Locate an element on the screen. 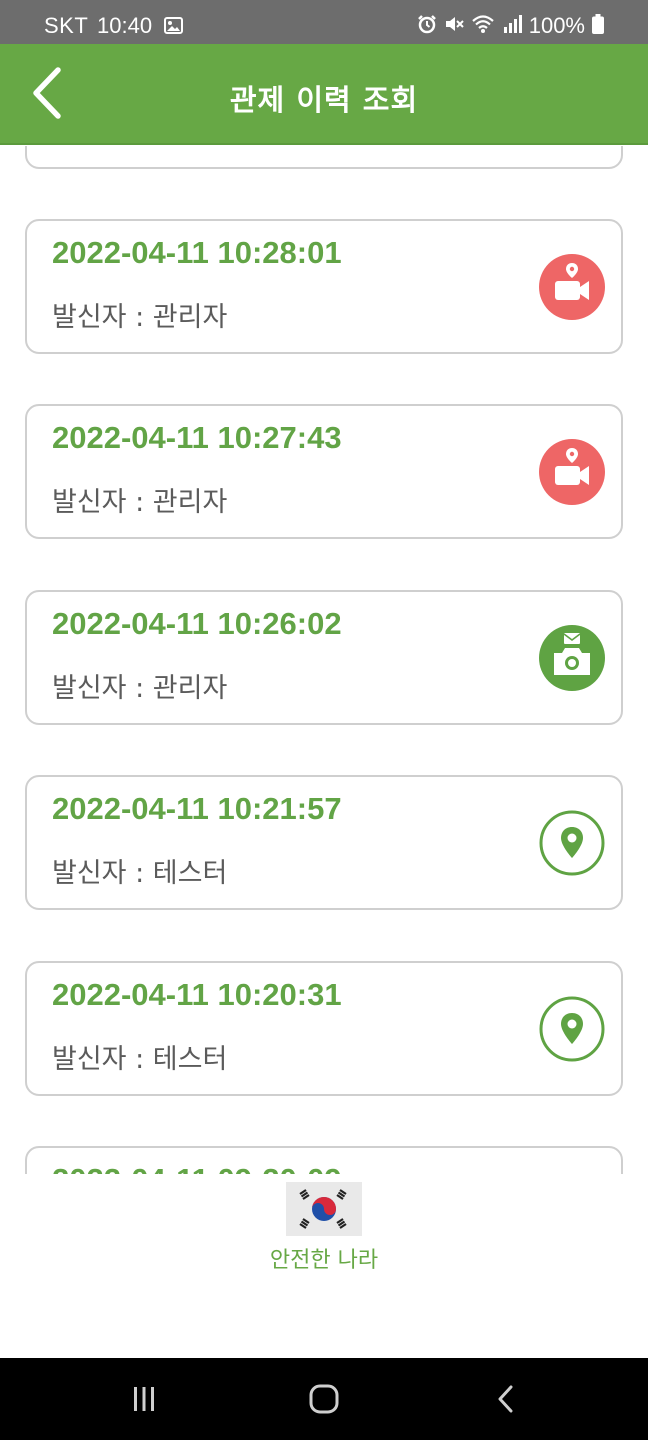 The width and height of the screenshot is (648, 1440). history-timestamp: 2022-04-11 10:21:57 is located at coordinates (197, 808).